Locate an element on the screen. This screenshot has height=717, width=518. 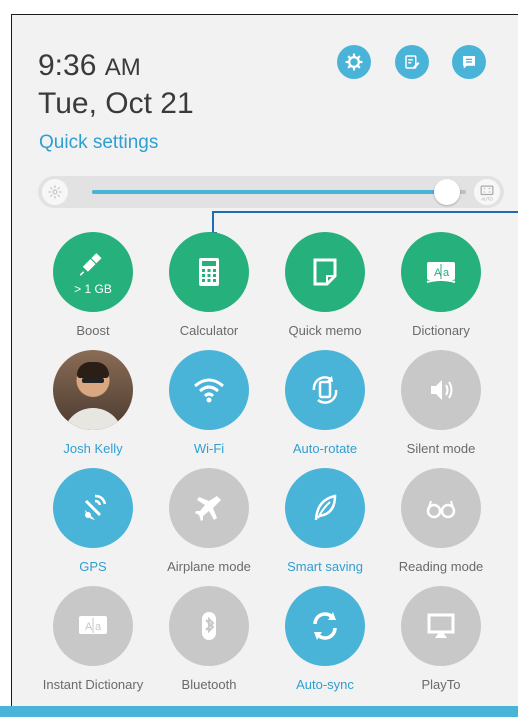
tile-label: Josh Kelly is located at coordinates (93, 448).